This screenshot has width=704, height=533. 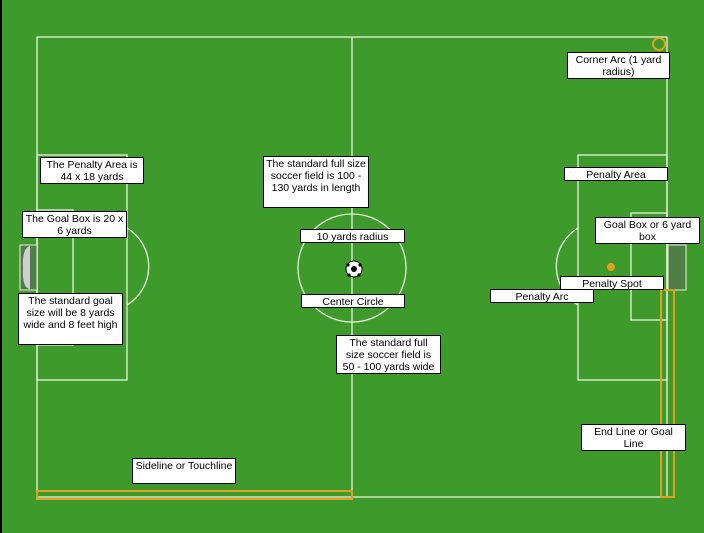 I want to click on ten-yards-radius-label: 10 yards radius, so click(x=352, y=236).